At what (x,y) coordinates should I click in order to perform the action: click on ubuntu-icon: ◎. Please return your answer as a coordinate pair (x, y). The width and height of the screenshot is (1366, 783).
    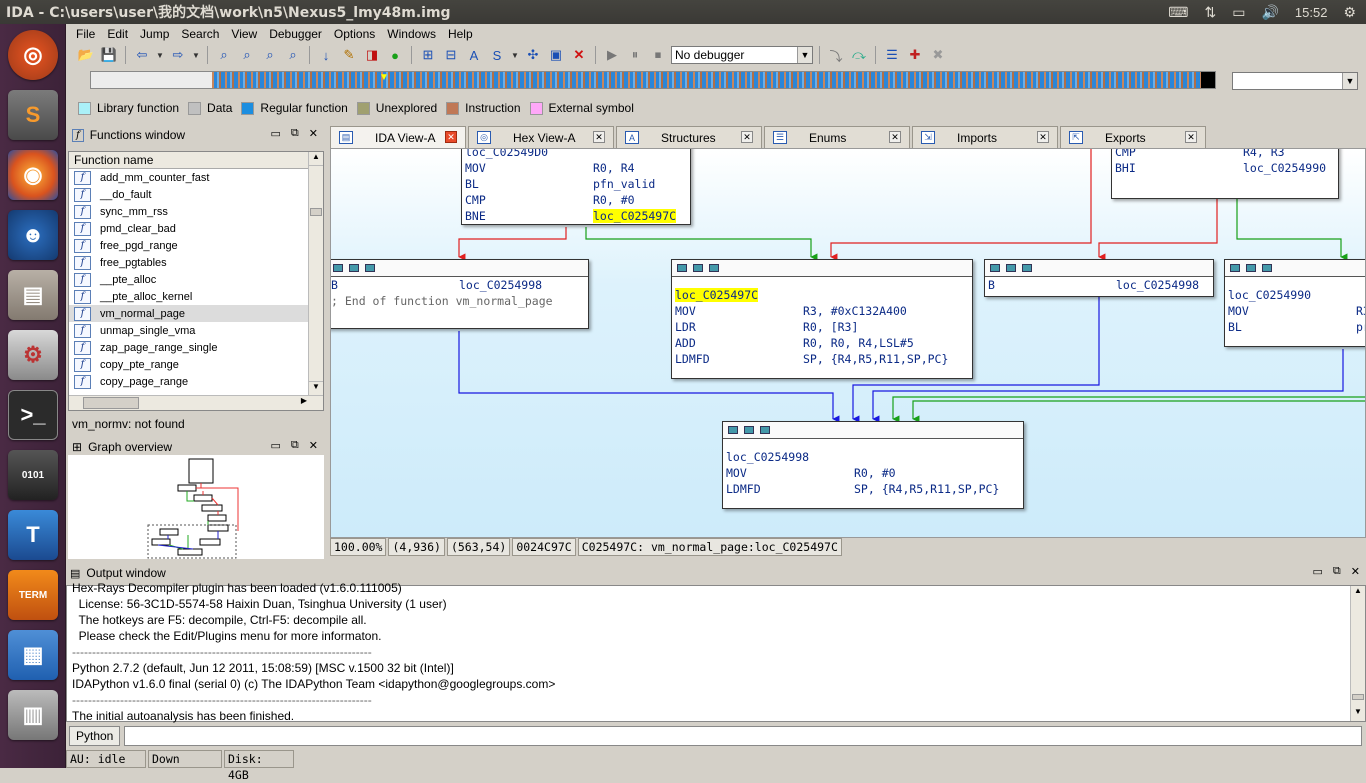
    Looking at the image, I should click on (33, 55).